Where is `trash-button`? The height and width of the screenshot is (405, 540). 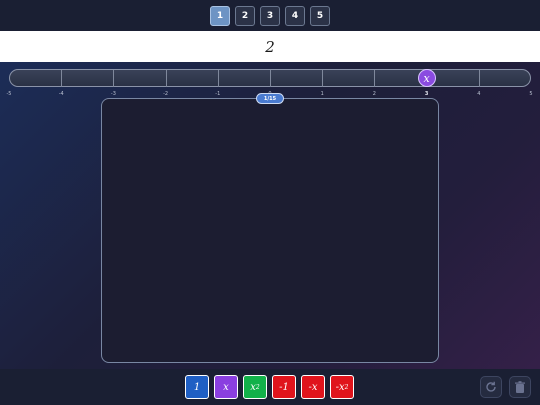 trash-button is located at coordinates (520, 387).